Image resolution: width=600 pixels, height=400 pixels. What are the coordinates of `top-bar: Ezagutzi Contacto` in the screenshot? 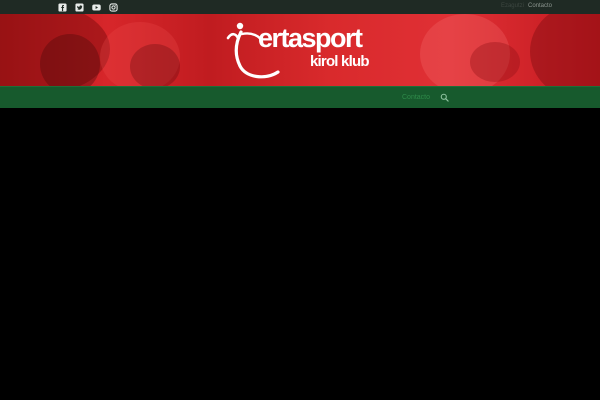 It's located at (300, 7).